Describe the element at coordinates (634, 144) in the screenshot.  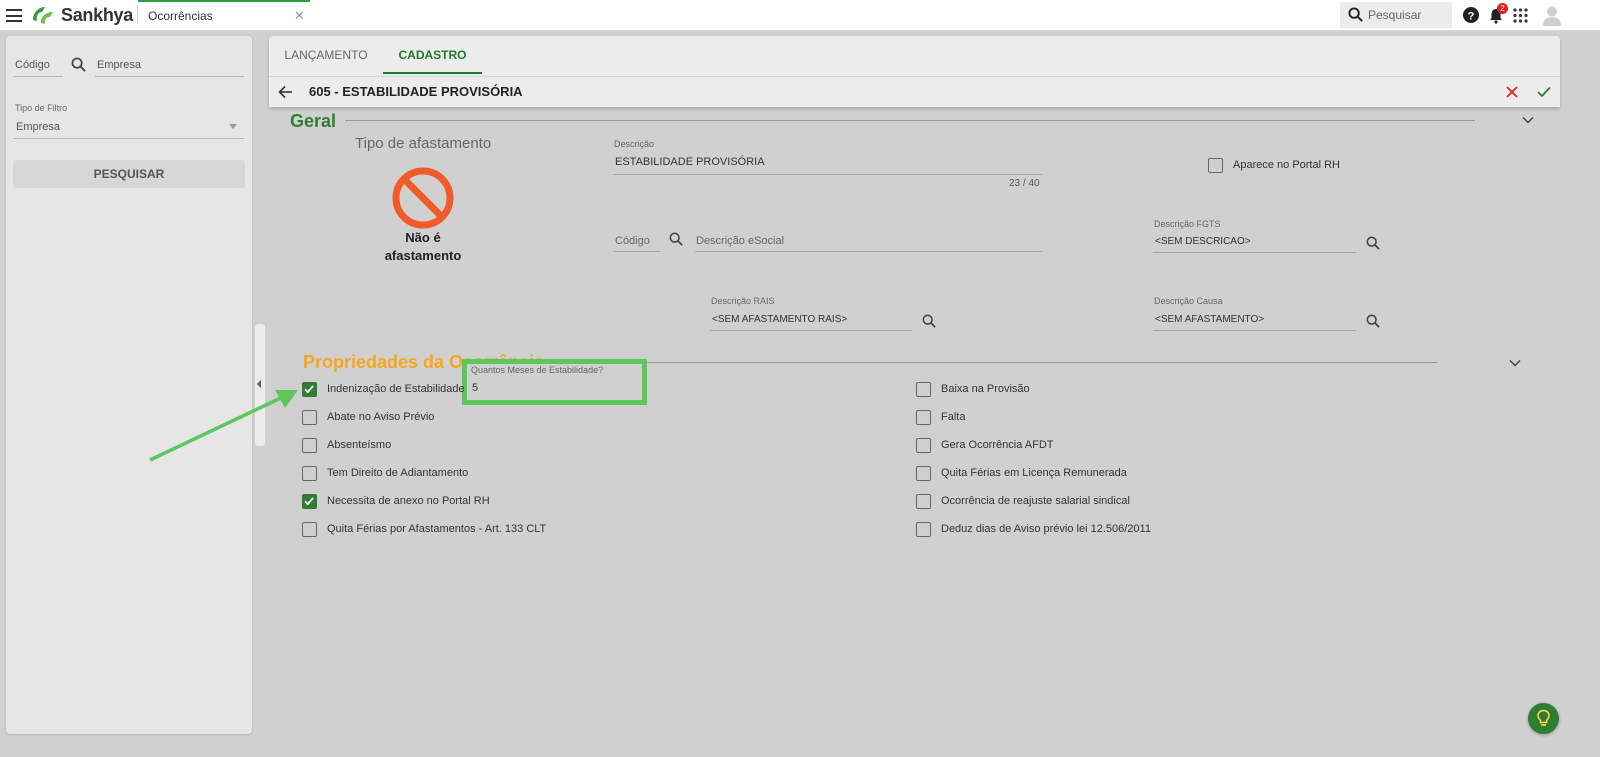
I see `descricao-label: Descrição` at that location.